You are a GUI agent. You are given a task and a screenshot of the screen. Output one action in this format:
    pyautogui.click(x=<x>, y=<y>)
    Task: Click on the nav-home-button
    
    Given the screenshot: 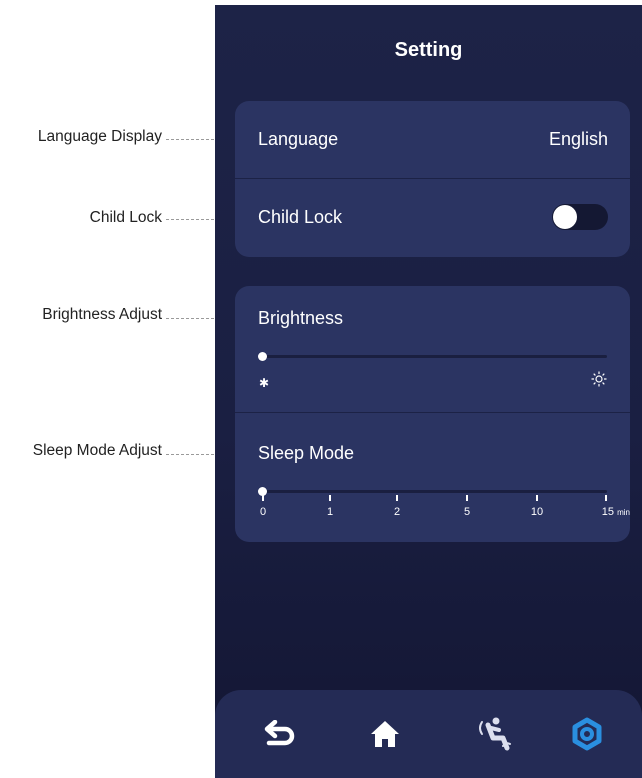 What is the action you would take?
    pyautogui.click(x=385, y=736)
    